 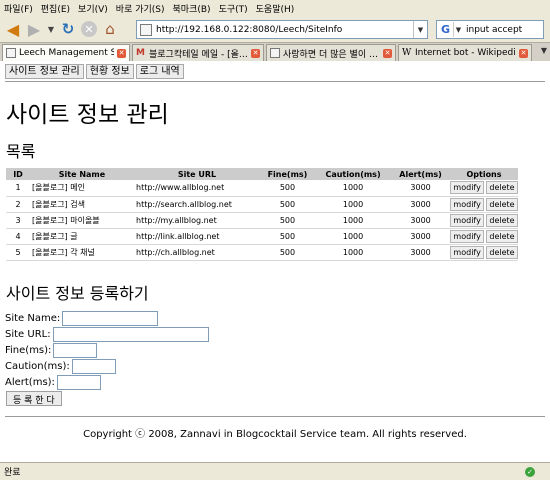 I want to click on caution-label: Caution(ms):, so click(x=37, y=366).